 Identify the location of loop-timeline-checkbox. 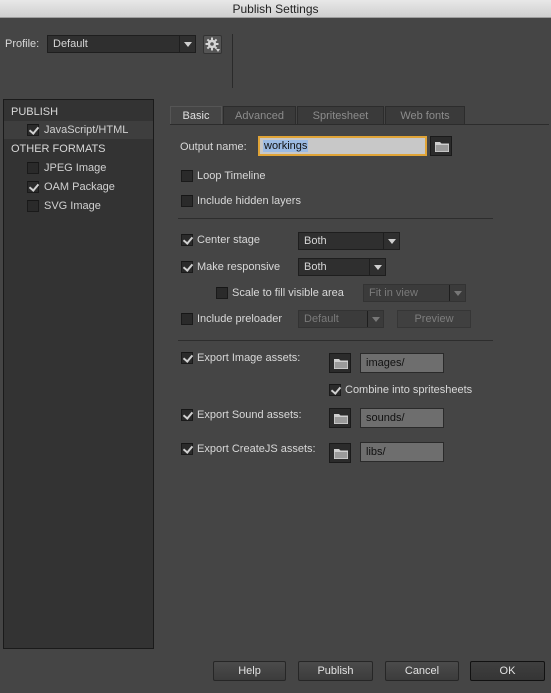
(187, 176).